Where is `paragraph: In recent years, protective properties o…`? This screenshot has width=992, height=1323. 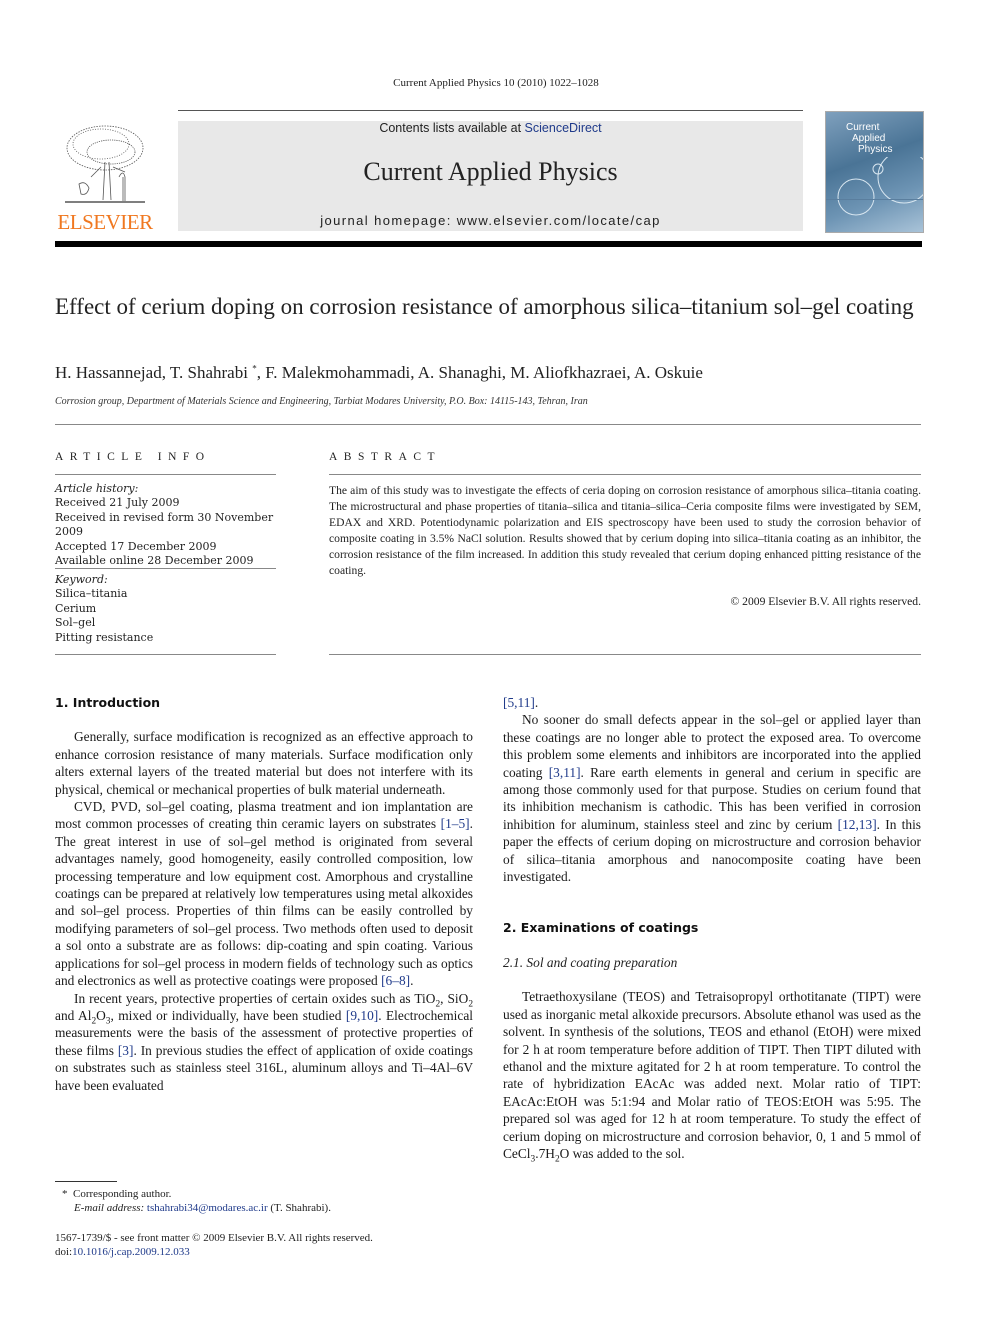 paragraph: In recent years, protective properties o… is located at coordinates (264, 1041).